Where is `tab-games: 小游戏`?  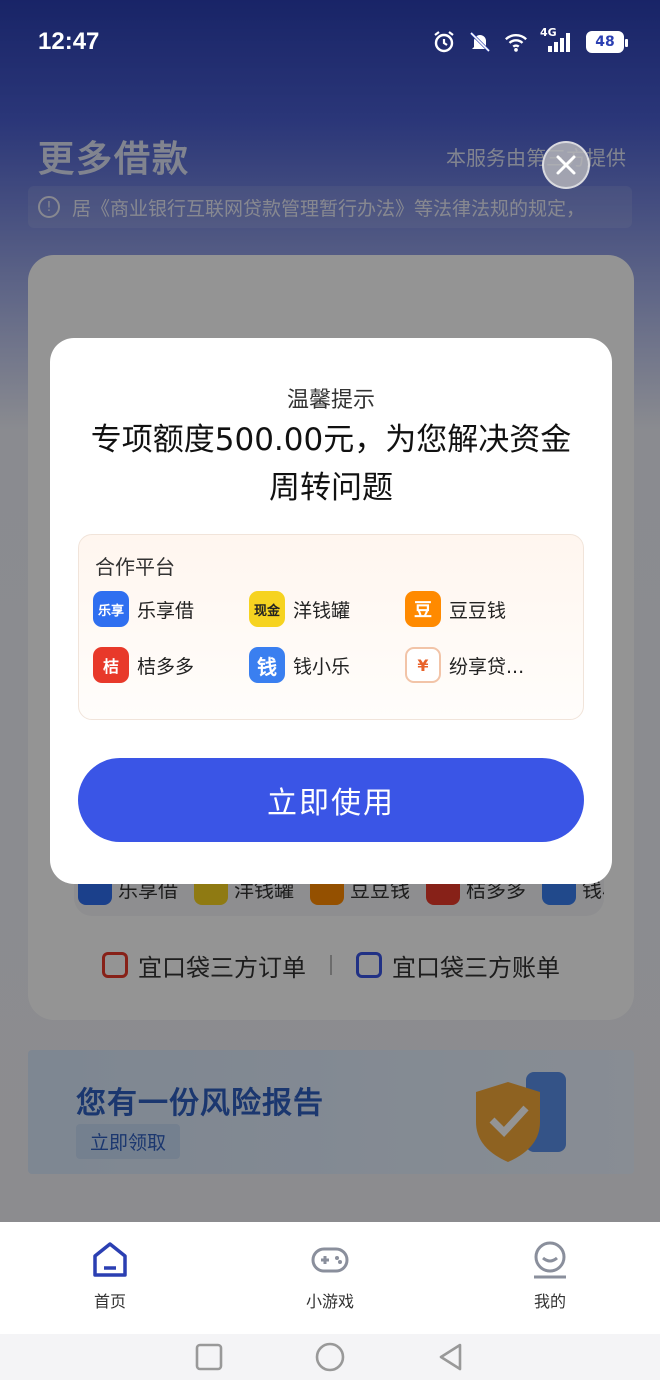 tab-games: 小游戏 is located at coordinates (330, 1278).